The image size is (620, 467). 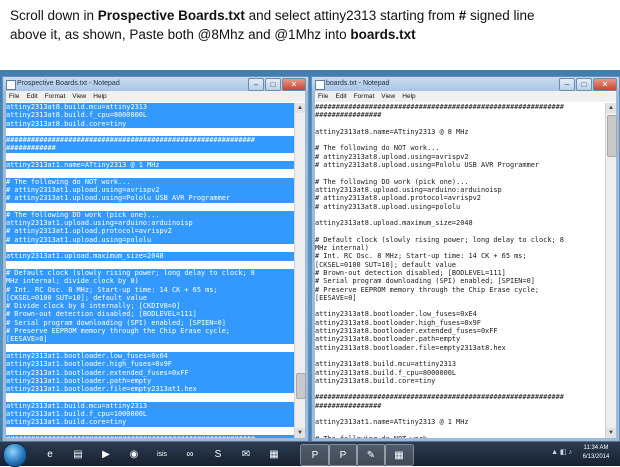 What do you see at coordinates (398, 198) in the screenshot?
I see `text-line: # attiny2313at8.upload.protocol=avrispv2` at bounding box center [398, 198].